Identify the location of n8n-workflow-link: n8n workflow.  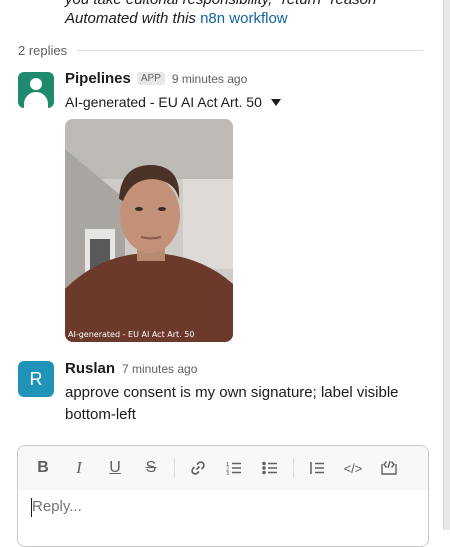
(244, 18).